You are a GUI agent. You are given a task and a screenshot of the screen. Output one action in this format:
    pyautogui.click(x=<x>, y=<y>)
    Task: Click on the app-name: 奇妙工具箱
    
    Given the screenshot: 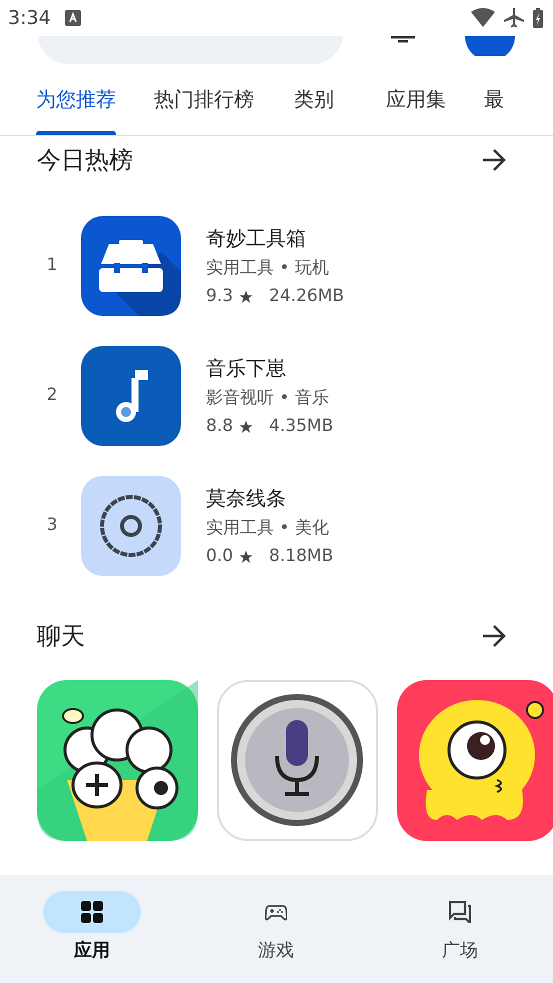 What is the action you would take?
    pyautogui.click(x=256, y=238)
    